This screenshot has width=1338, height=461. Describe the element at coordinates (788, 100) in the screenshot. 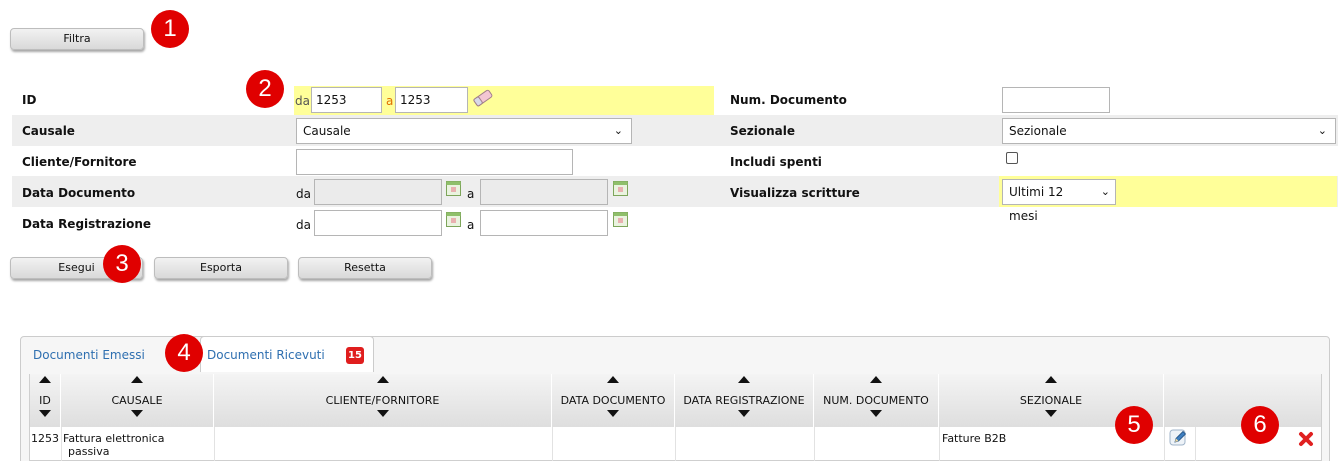

I see `label-num-documento: Num. Documento` at that location.